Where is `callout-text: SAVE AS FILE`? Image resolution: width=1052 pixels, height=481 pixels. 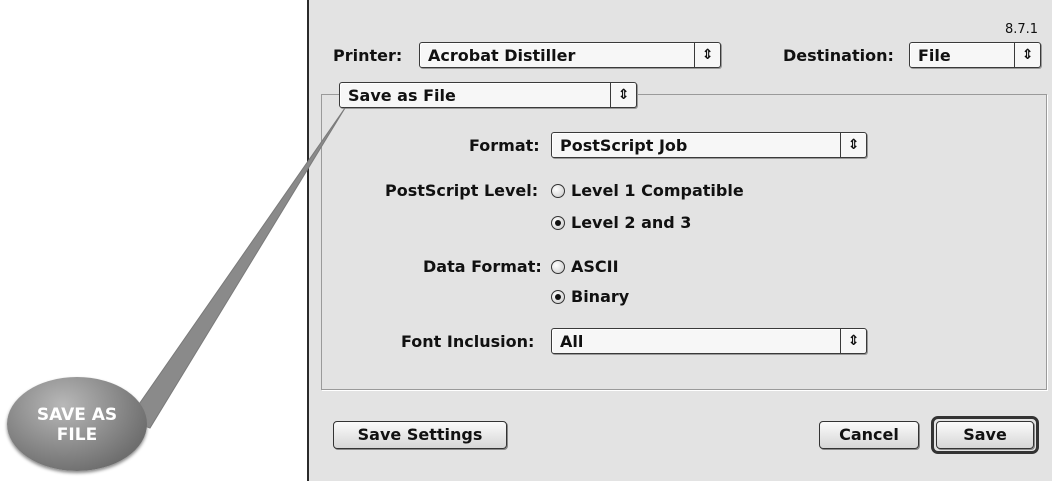 callout-text: SAVE AS FILE is located at coordinates (77, 425).